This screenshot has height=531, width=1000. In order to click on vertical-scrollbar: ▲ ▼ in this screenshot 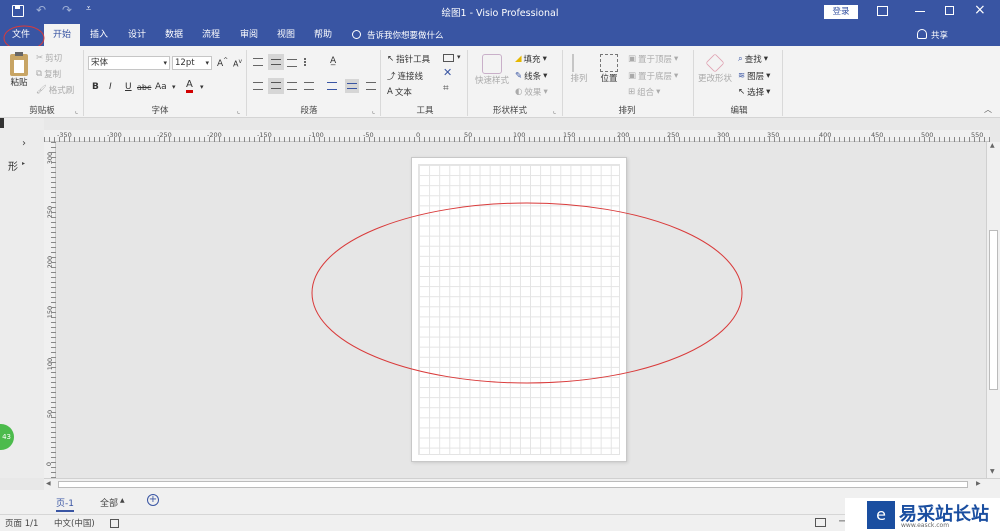, I will do `click(993, 310)`.